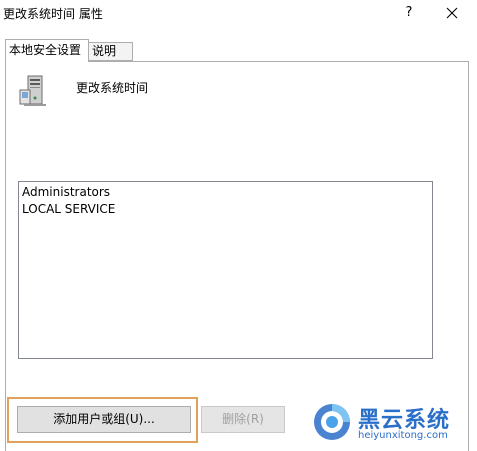  I want to click on remove-button: 删除(R), so click(243, 419).